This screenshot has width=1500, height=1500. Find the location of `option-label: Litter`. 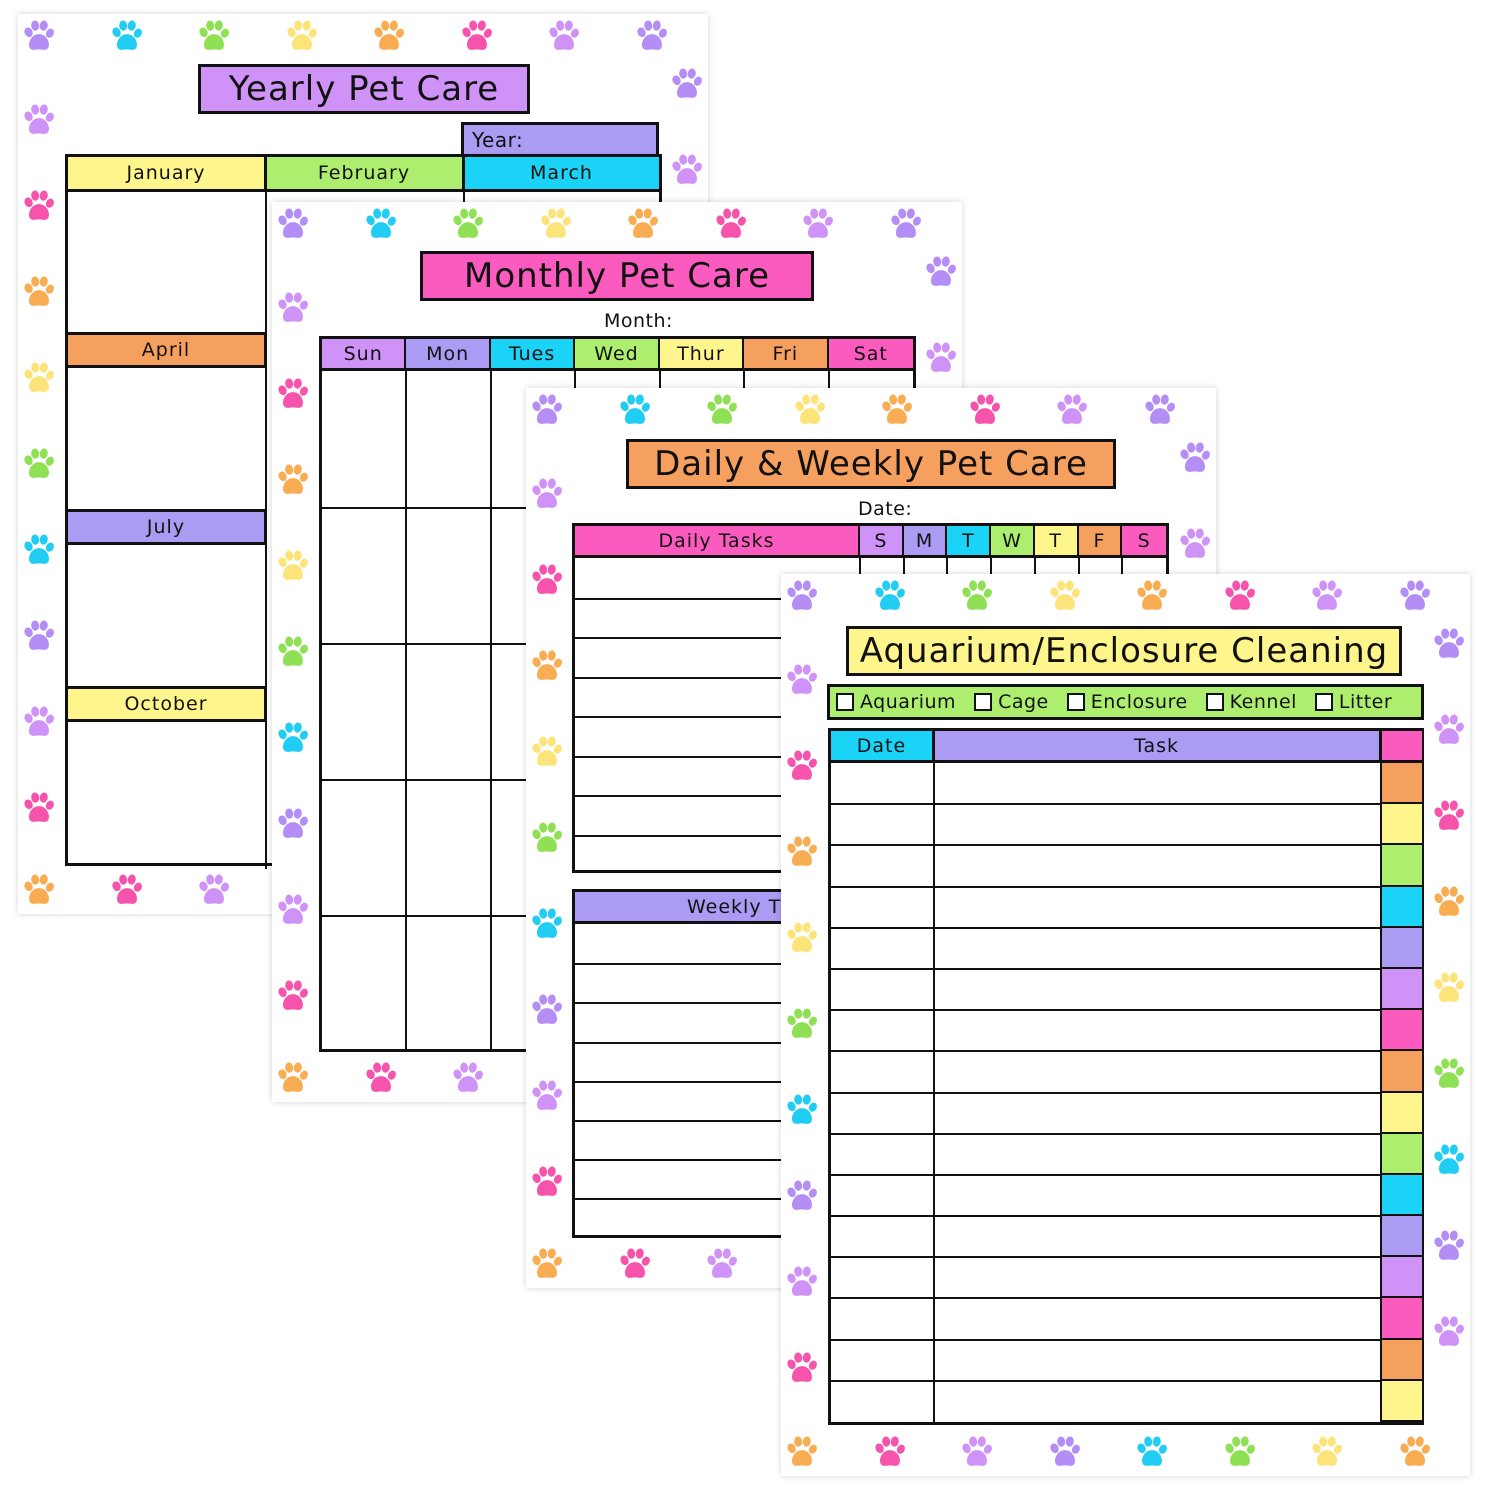

option-label: Litter is located at coordinates (1365, 702).